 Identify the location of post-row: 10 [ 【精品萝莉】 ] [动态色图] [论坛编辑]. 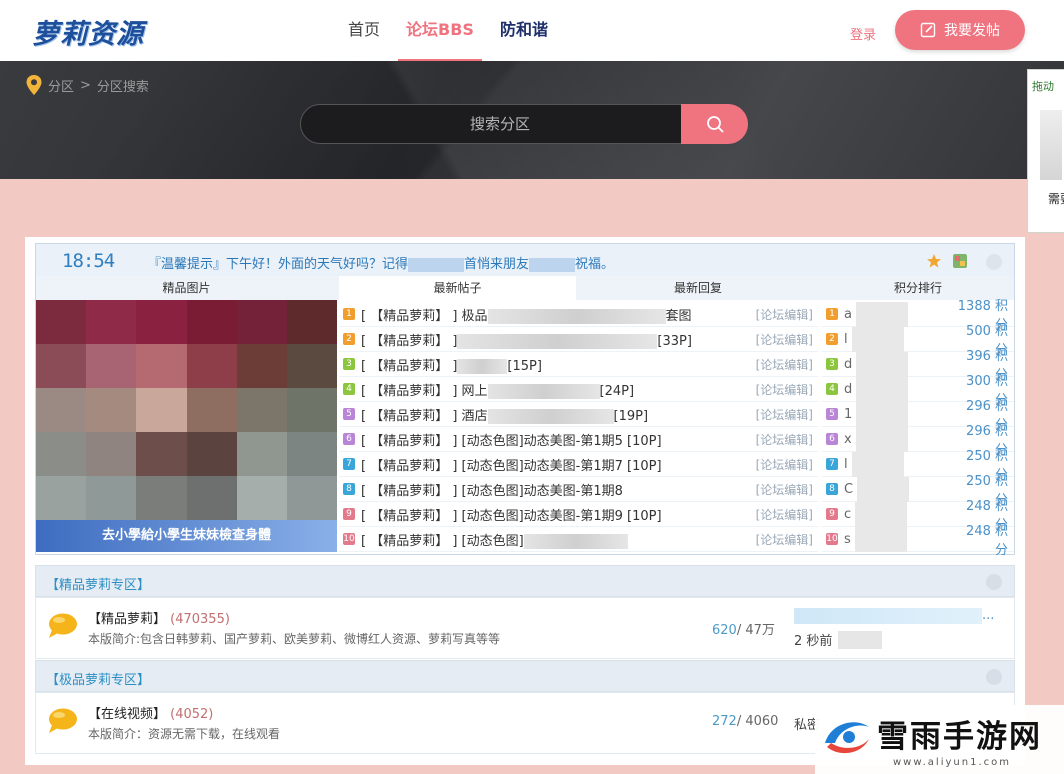
(579, 539).